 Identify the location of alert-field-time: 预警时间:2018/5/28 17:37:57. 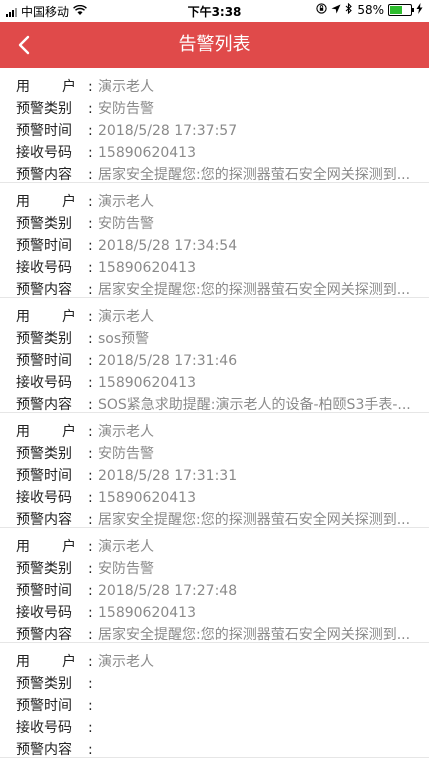
(214, 131).